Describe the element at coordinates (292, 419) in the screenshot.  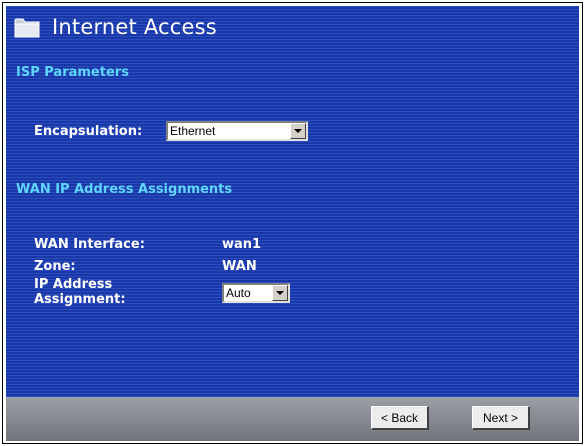
I see `button-bar: < Back Next >` at that location.